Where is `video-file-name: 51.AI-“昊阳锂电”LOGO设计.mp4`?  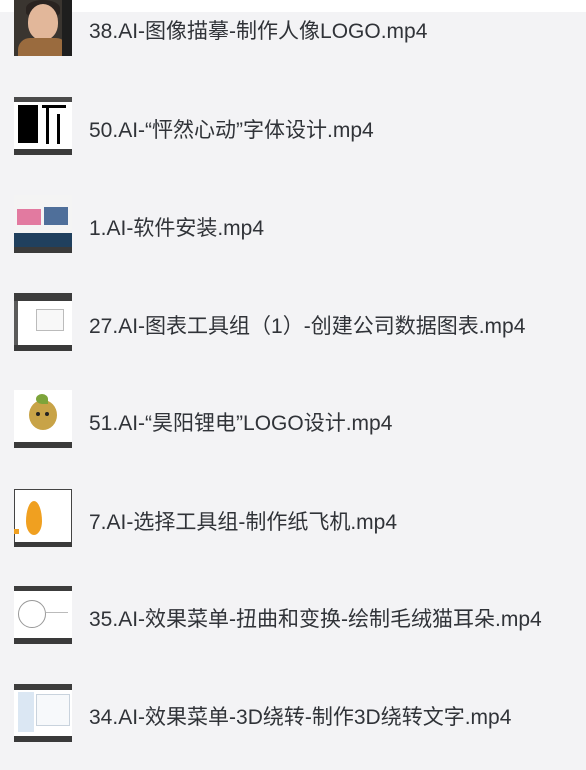 video-file-name: 51.AI-“昊阳锂电”LOGO设计.mp4 is located at coordinates (241, 423).